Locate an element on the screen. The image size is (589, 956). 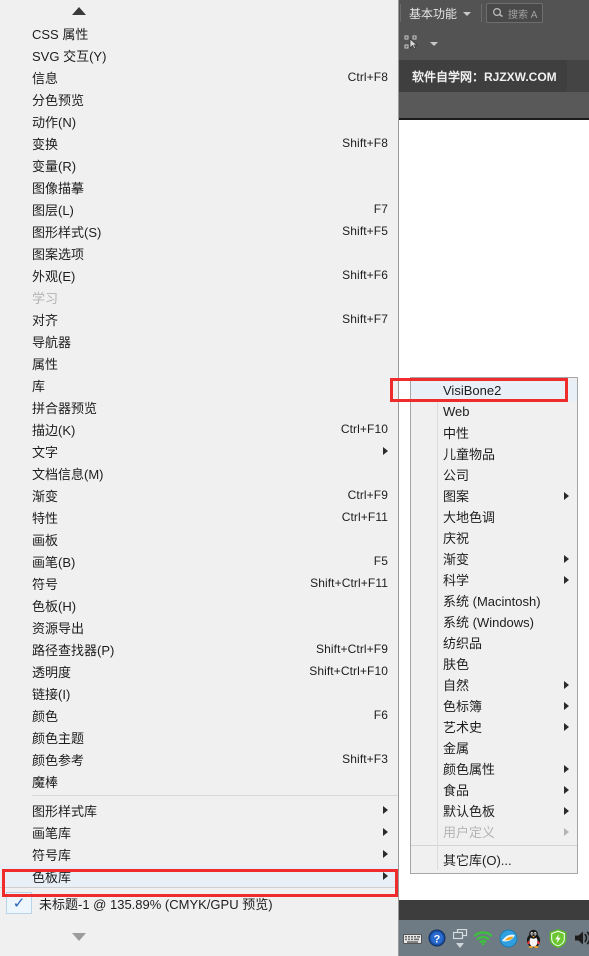
menu-item-navigator: 导航器 is located at coordinates (199, 341).